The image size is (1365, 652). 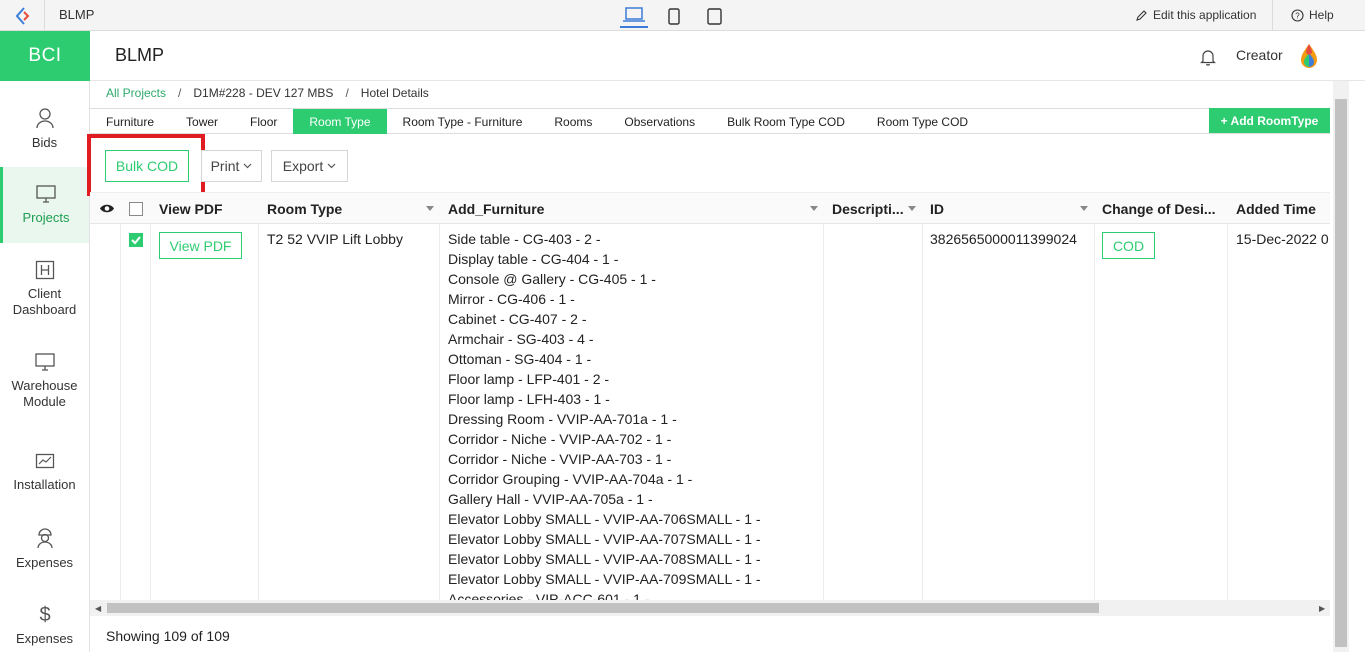 I want to click on scroll-left-icon: ◀, so click(x=98, y=608).